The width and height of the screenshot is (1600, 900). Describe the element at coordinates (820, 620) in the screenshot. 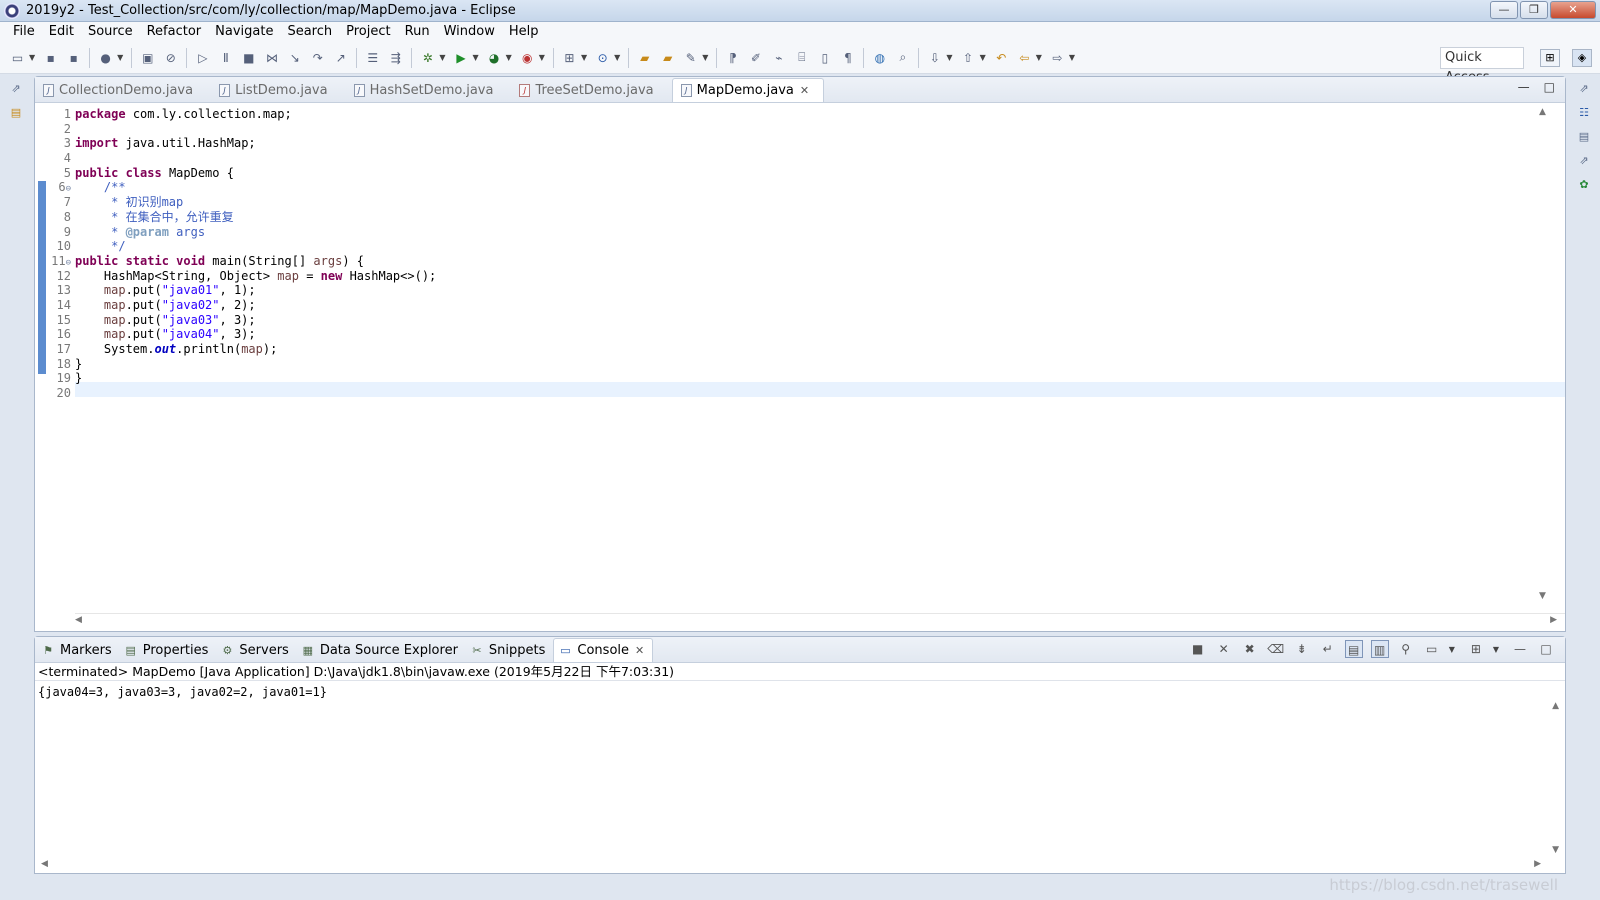

I see `editor-horizontal-scrollbar: ◀ ▶` at that location.